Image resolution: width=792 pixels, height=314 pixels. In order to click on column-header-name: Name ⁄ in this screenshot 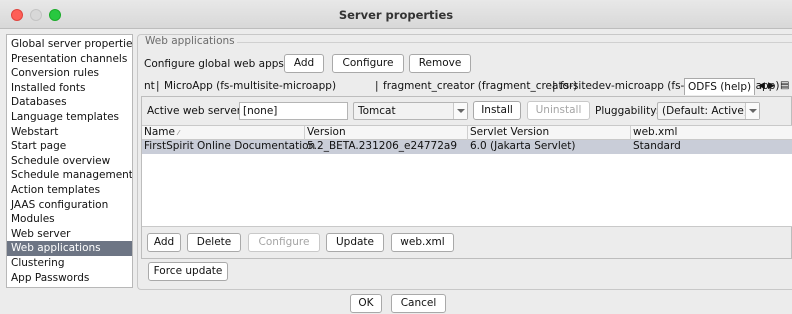, I will do `click(223, 133)`.